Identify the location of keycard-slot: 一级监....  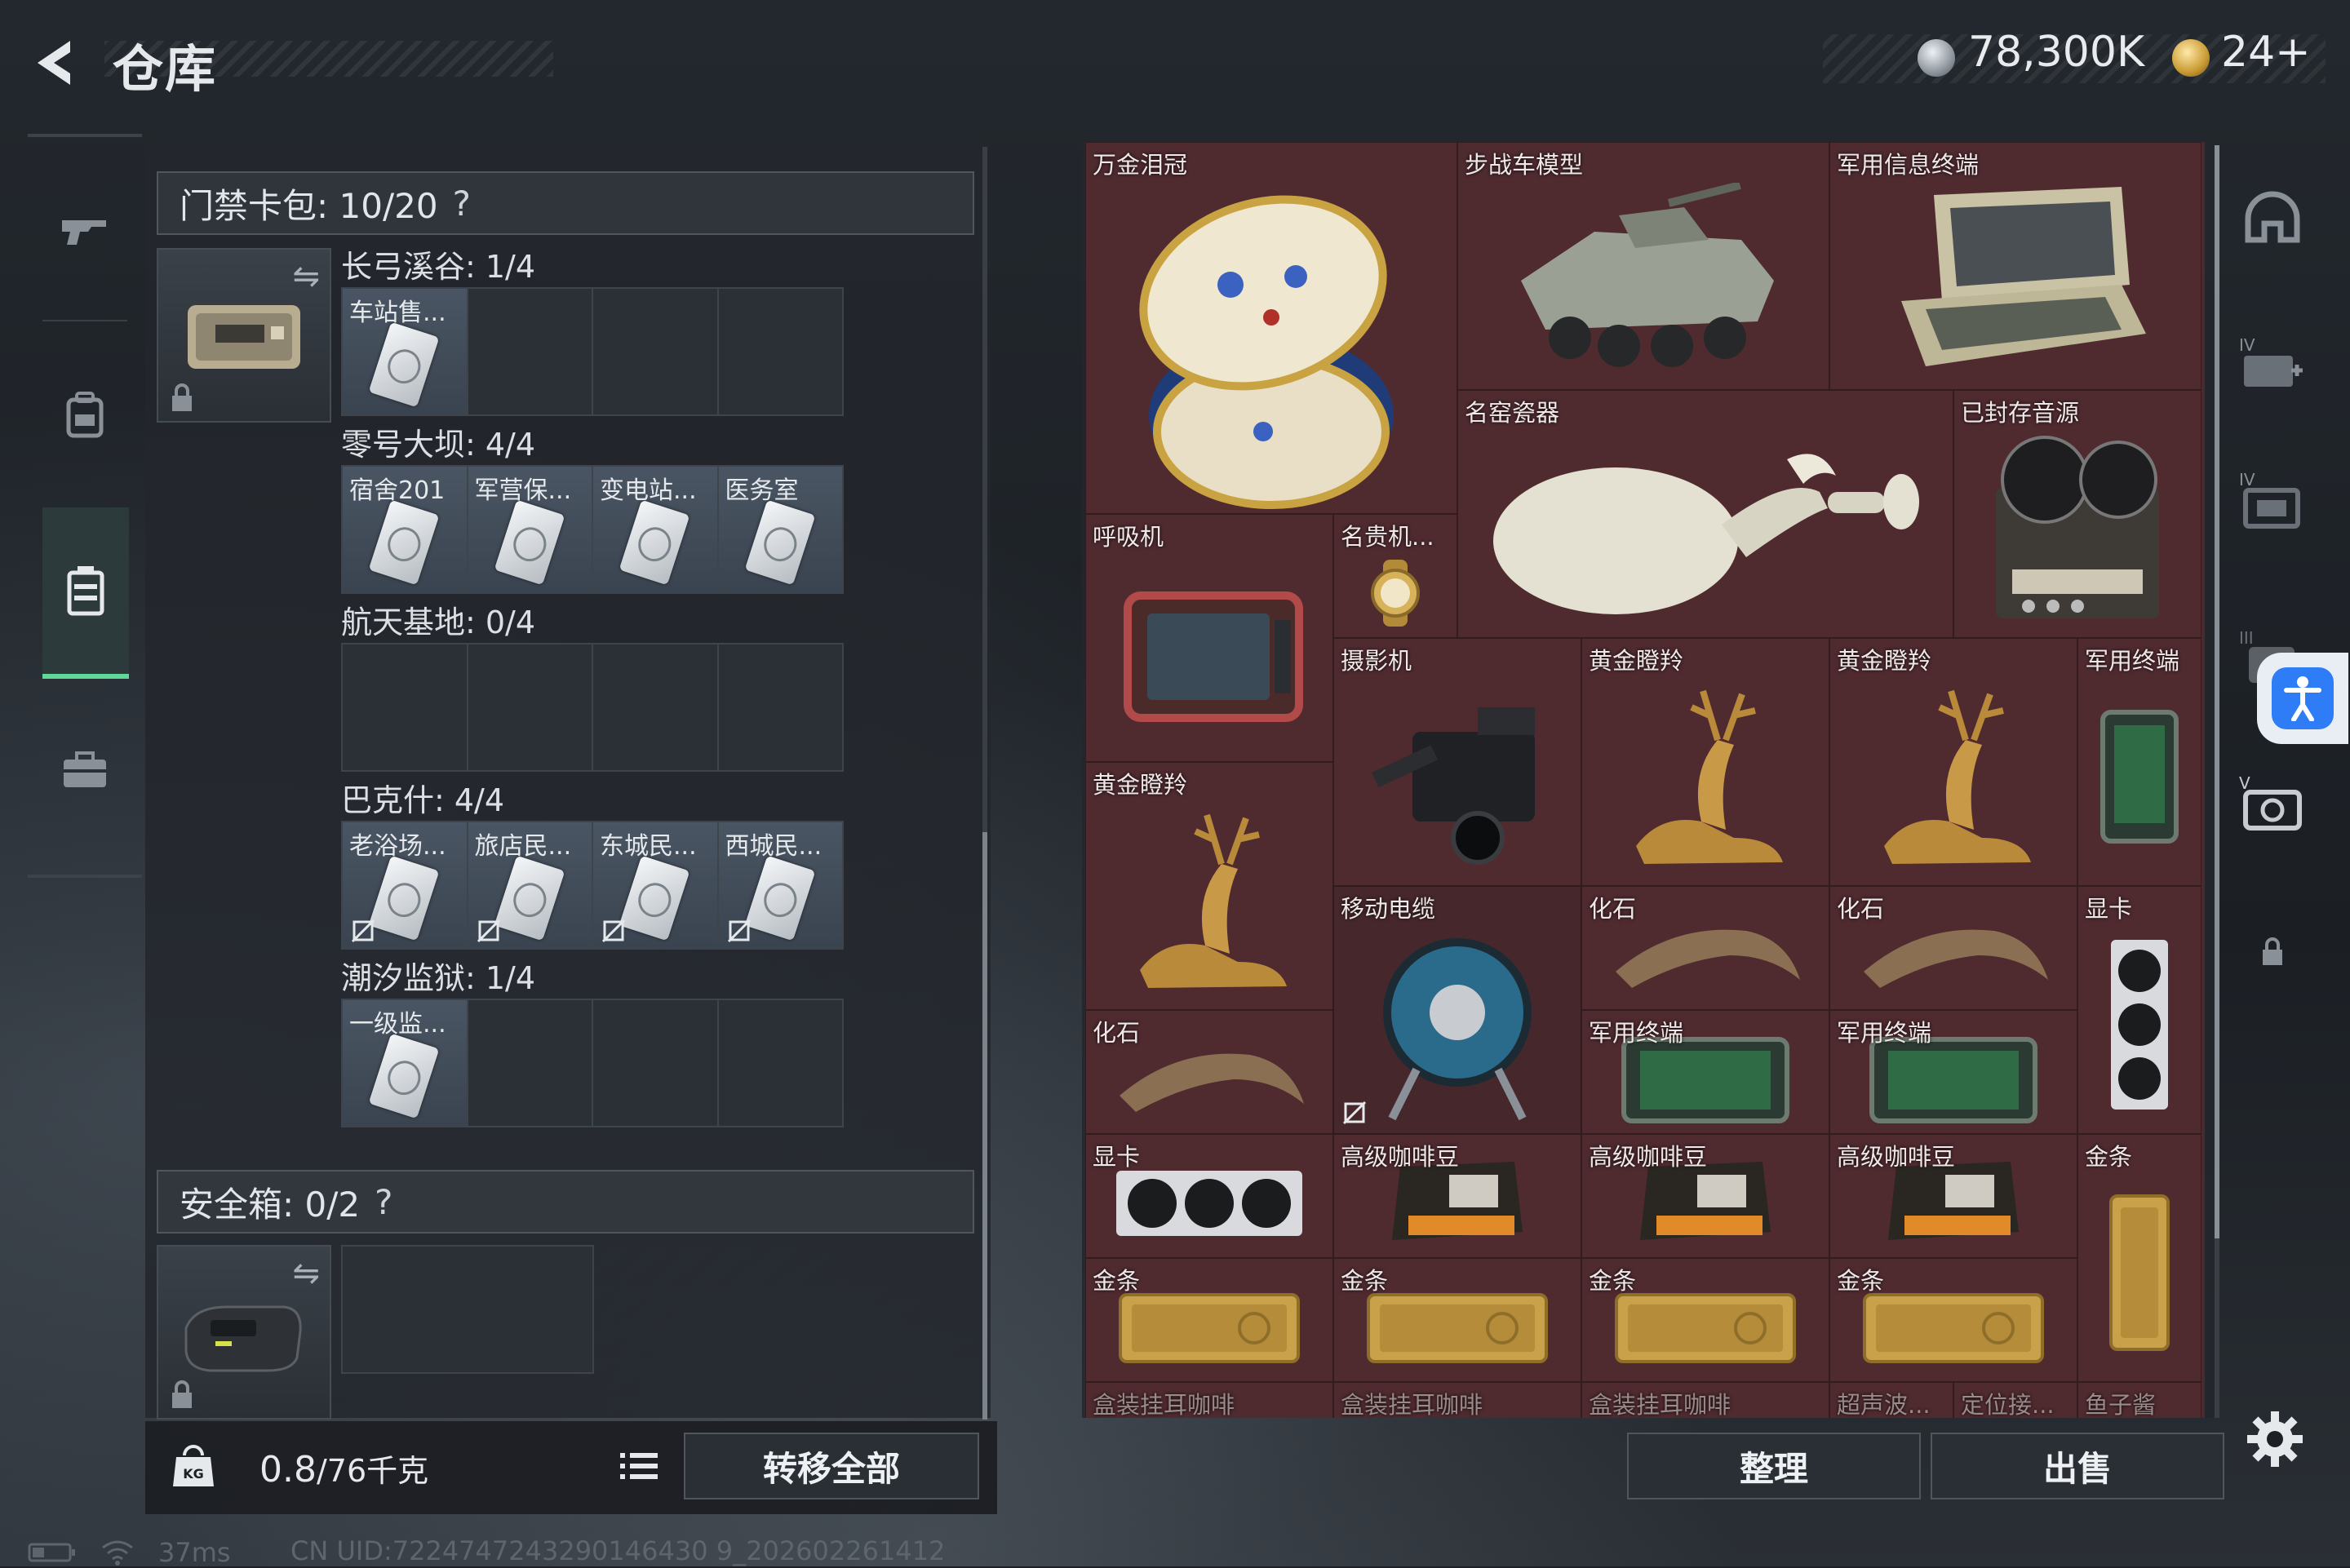
(405, 1063).